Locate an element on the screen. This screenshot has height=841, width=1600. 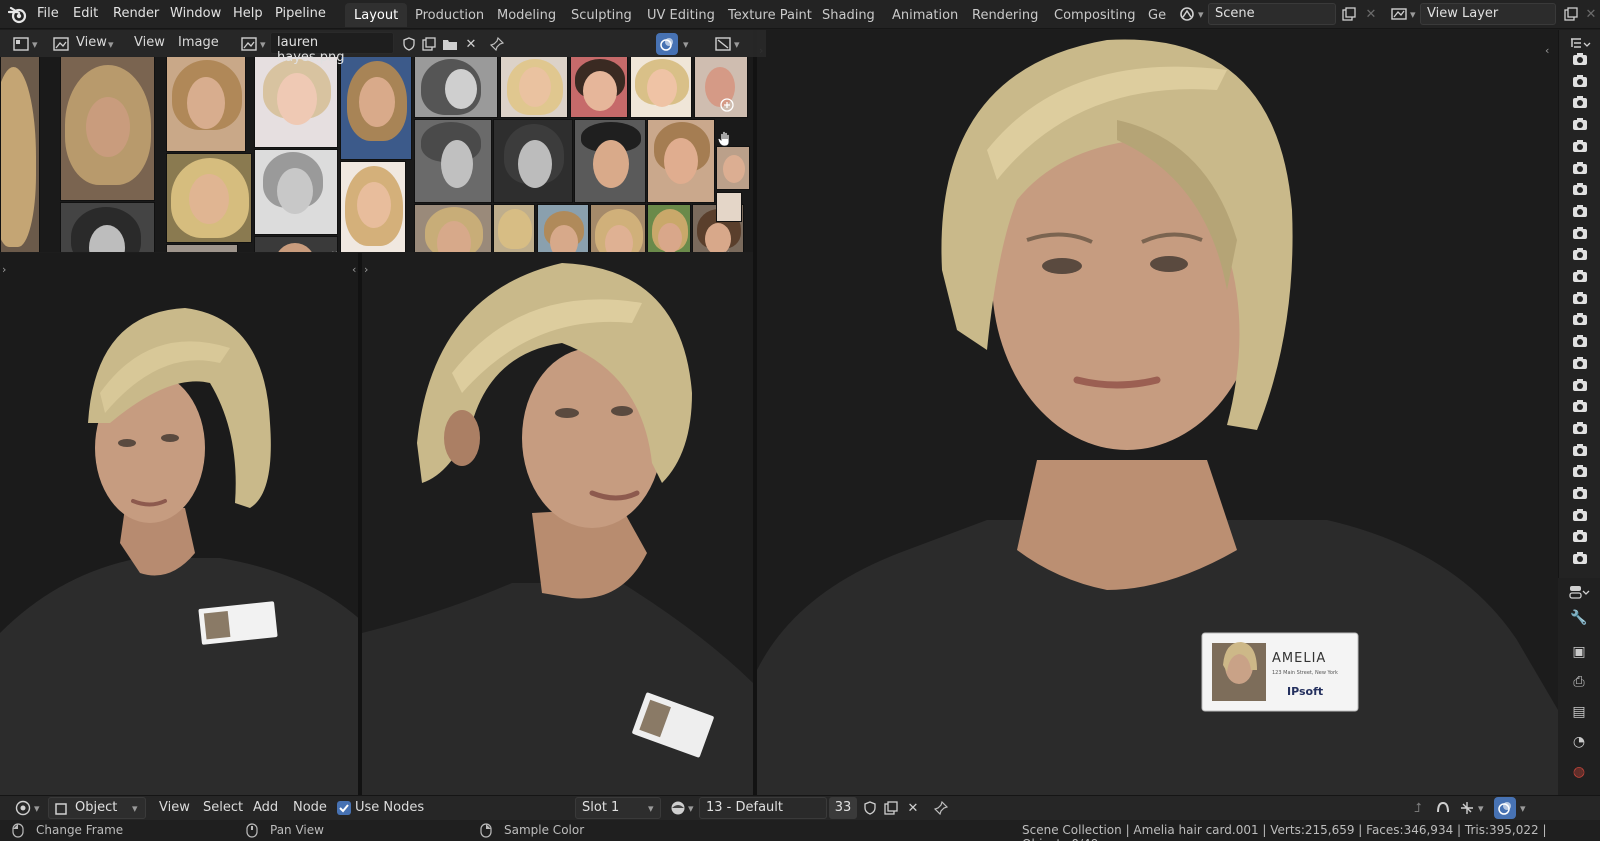
tab-animation: Animation is located at coordinates (925, 15).